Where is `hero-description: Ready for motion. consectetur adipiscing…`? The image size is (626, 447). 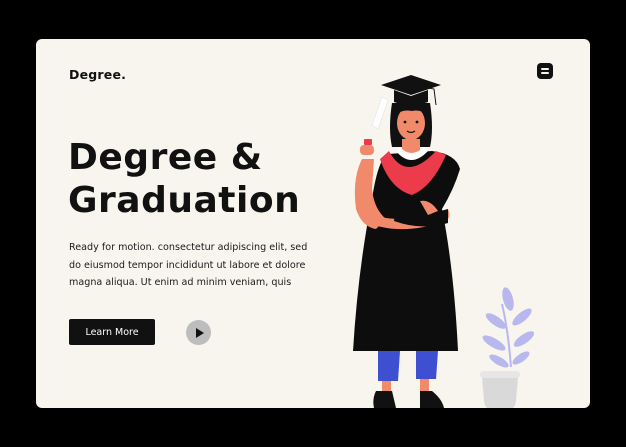 hero-description: Ready for motion. consectetur adipiscing… is located at coordinates (194, 265).